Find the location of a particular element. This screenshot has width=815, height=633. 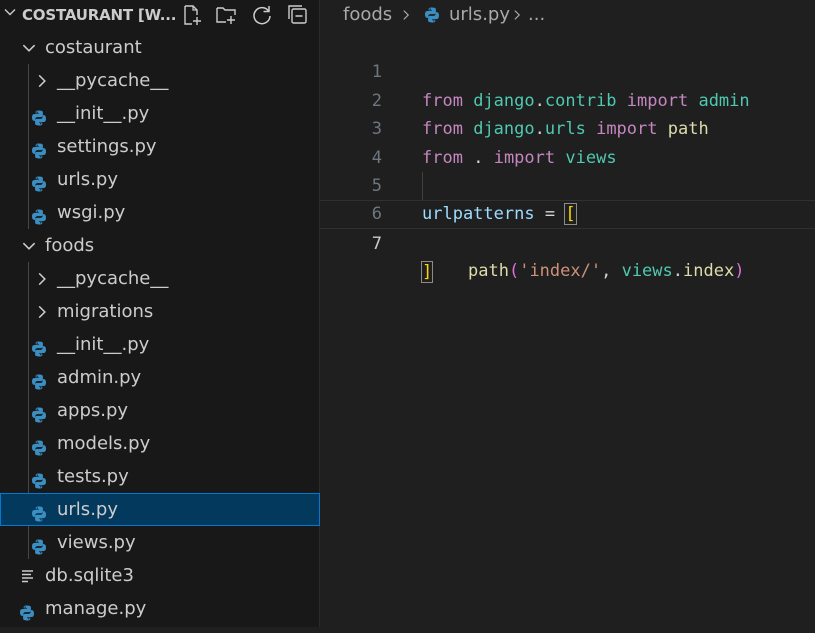

code-line: 4 is located at coordinates (567, 141).